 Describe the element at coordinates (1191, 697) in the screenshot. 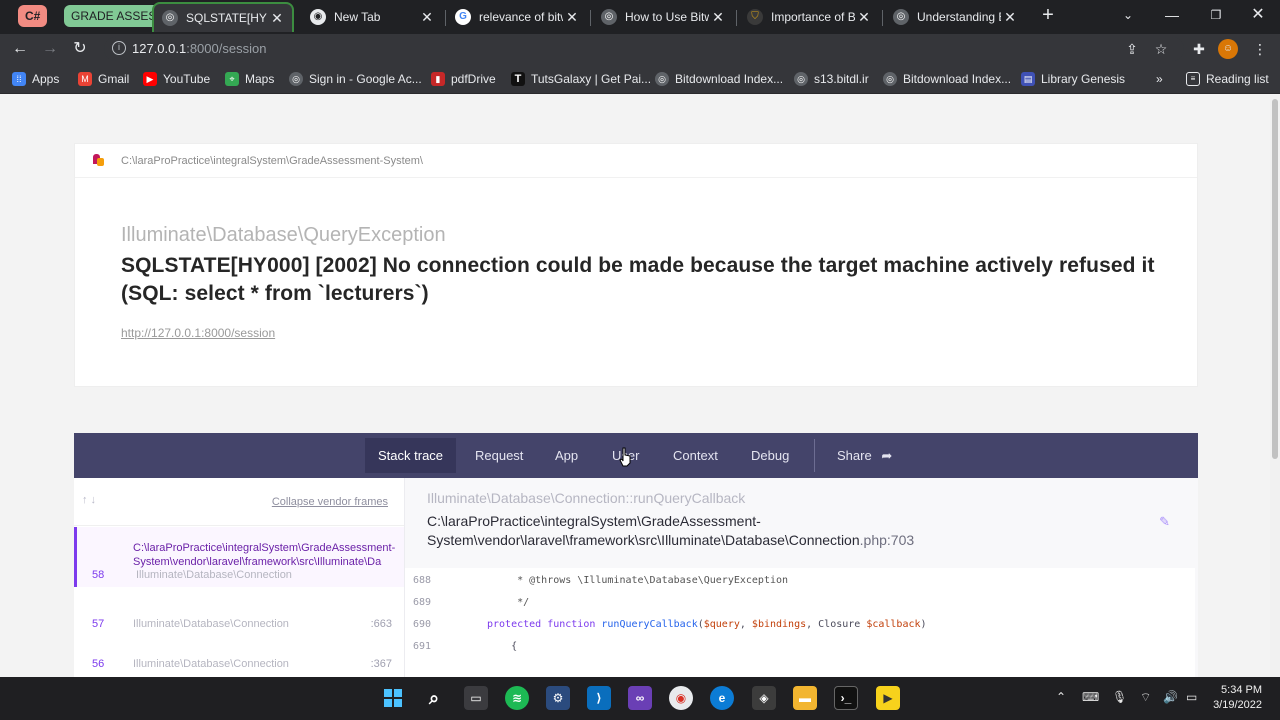

I see `battery-icon: ▭` at that location.